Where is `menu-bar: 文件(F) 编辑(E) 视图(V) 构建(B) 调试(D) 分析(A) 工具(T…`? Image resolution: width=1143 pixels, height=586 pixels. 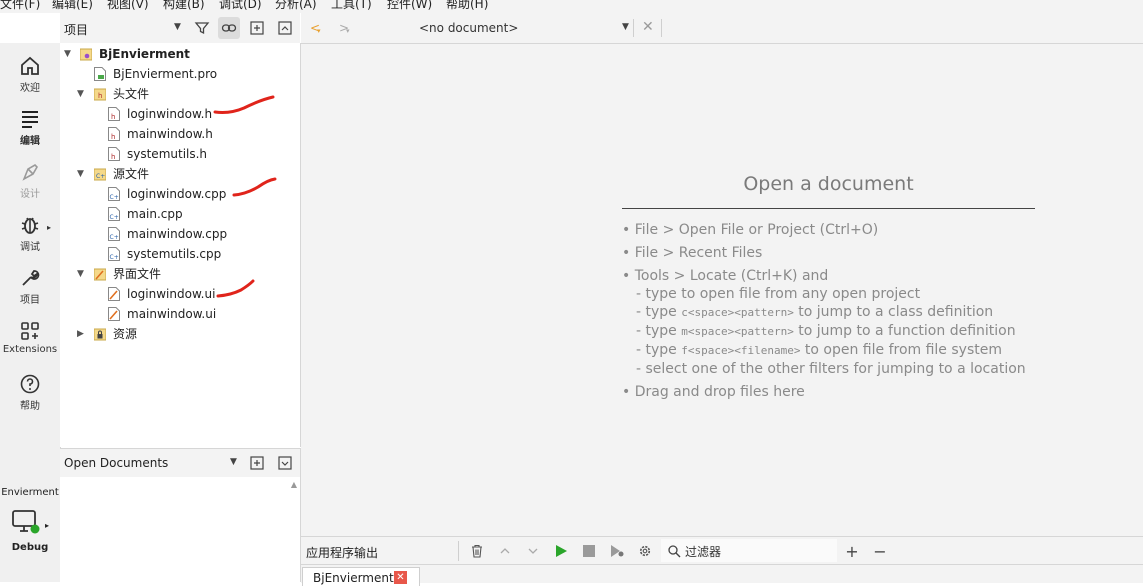
menu-bar: 文件(F) 编辑(E) 视图(V) 构建(B) 调试(D) 分析(A) 工具(T… is located at coordinates (571, 6).